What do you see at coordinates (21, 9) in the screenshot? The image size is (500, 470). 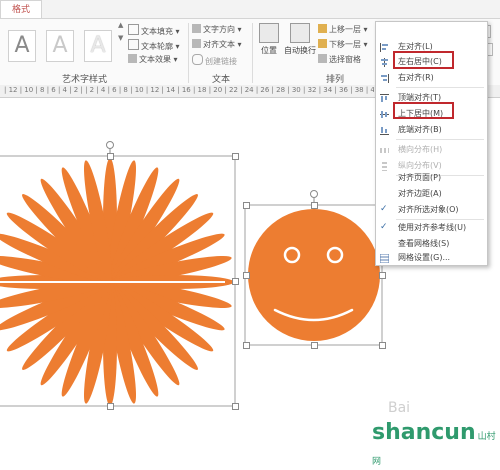 I see `tab-format: 格式` at bounding box center [21, 9].